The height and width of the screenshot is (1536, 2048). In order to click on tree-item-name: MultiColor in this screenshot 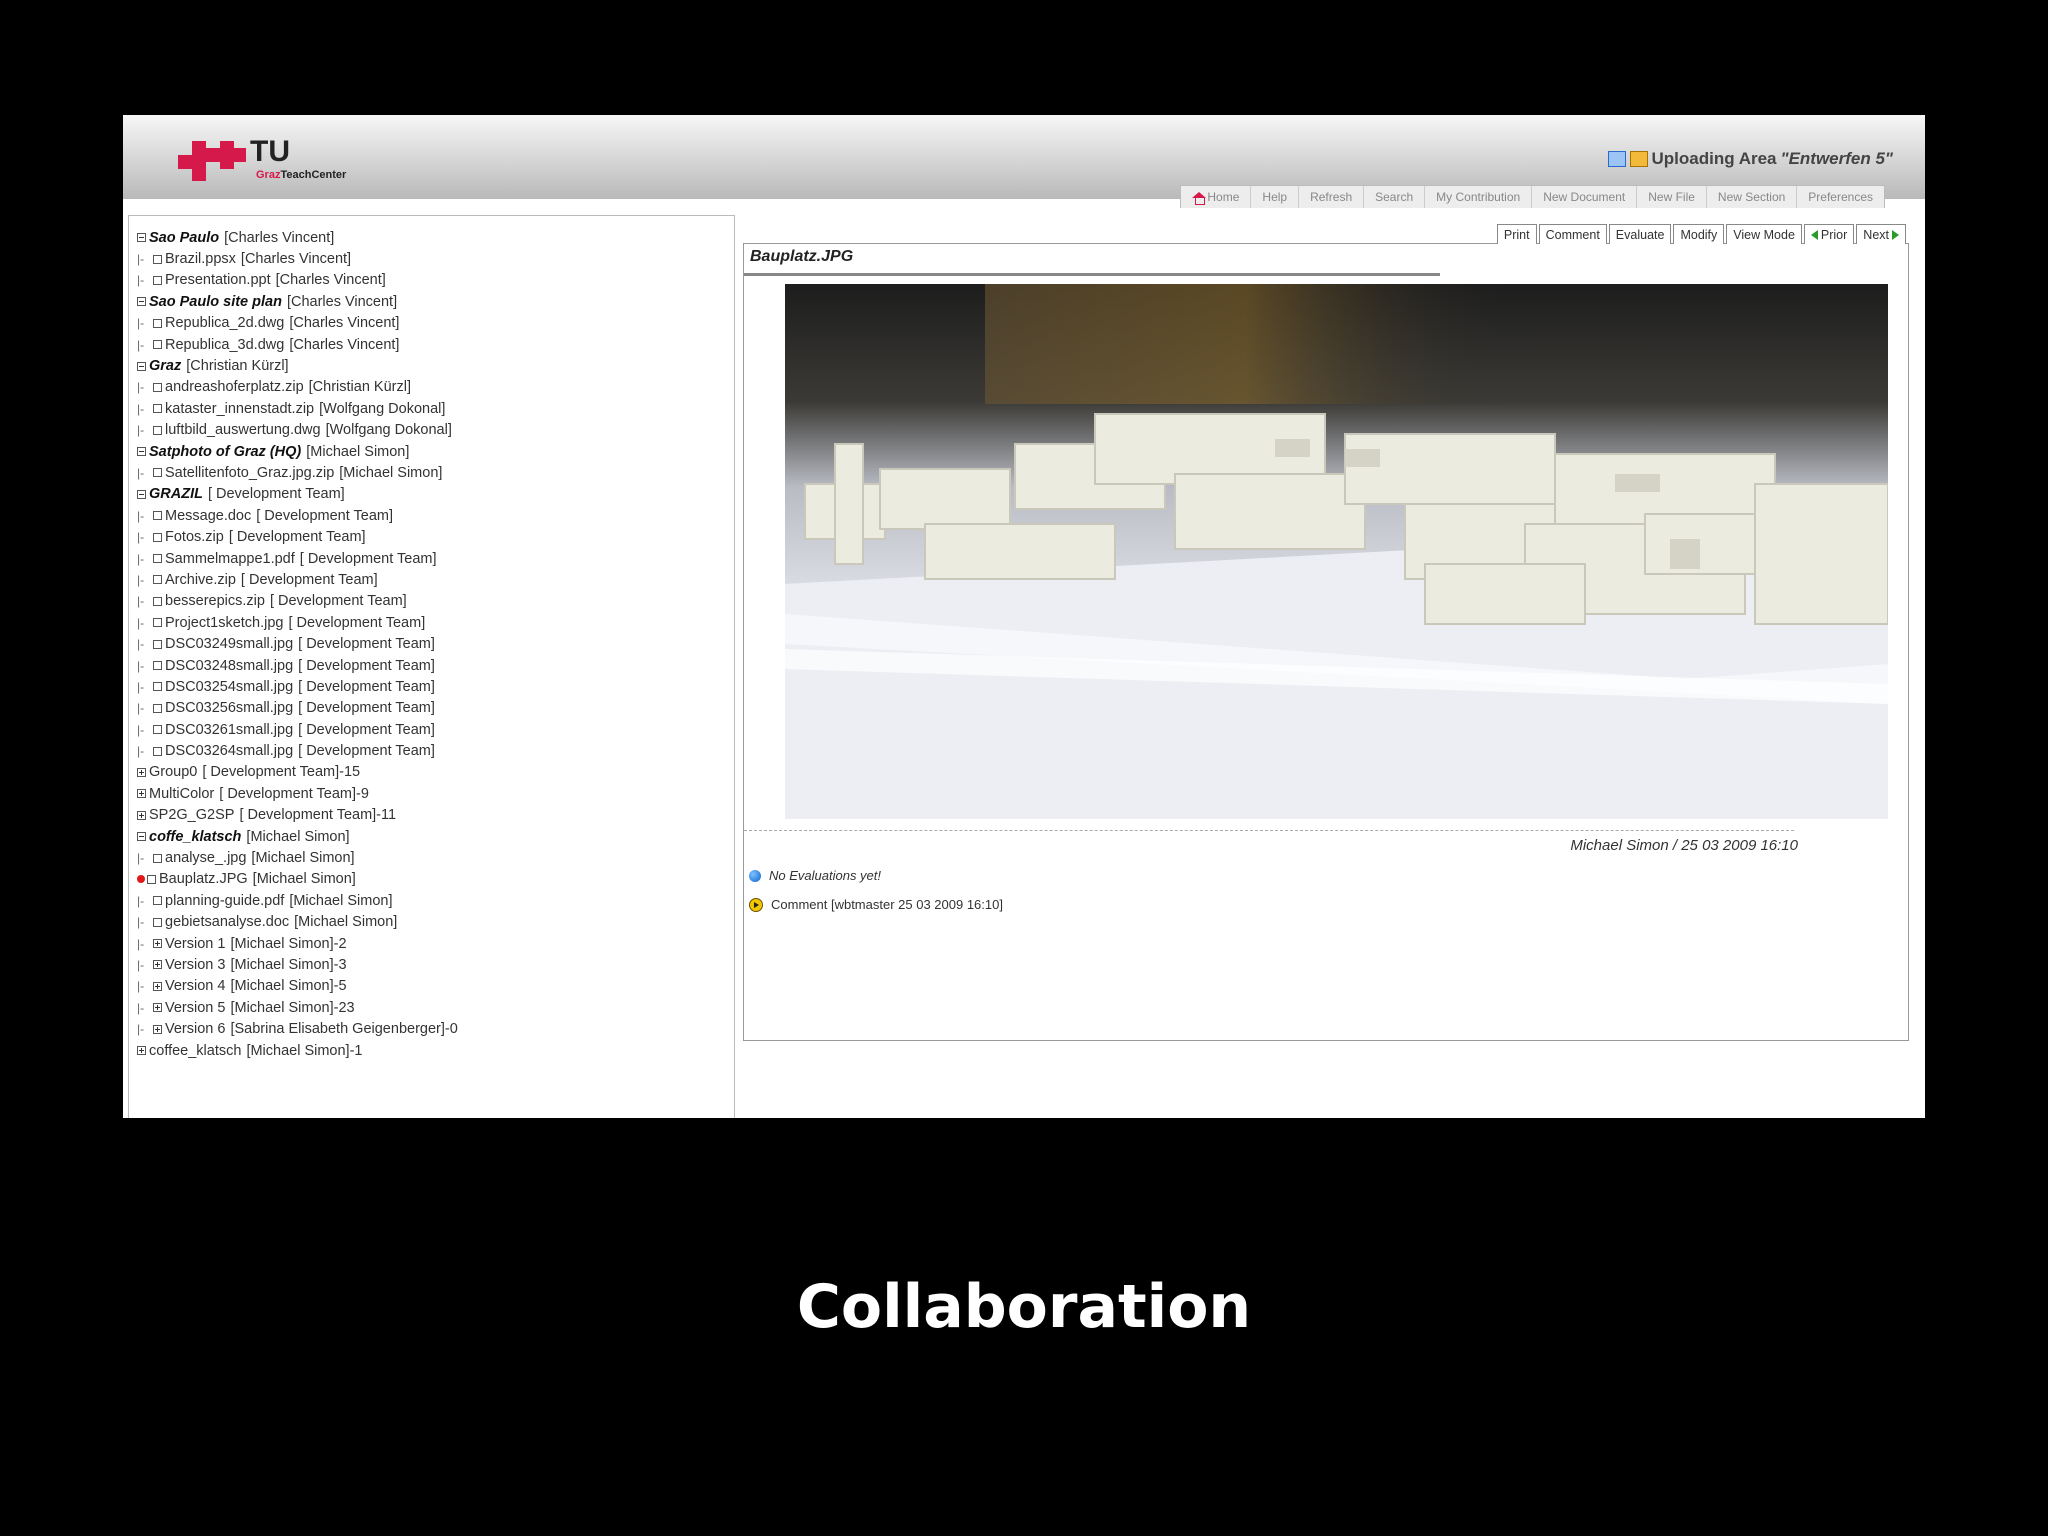, I will do `click(181, 794)`.